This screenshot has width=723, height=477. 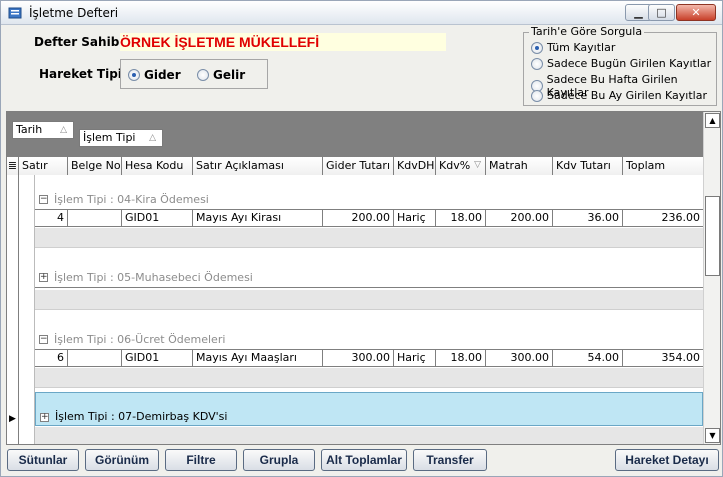 I want to click on cell-aciklama: Mayıs Ayı Kirası, so click(x=258, y=218).